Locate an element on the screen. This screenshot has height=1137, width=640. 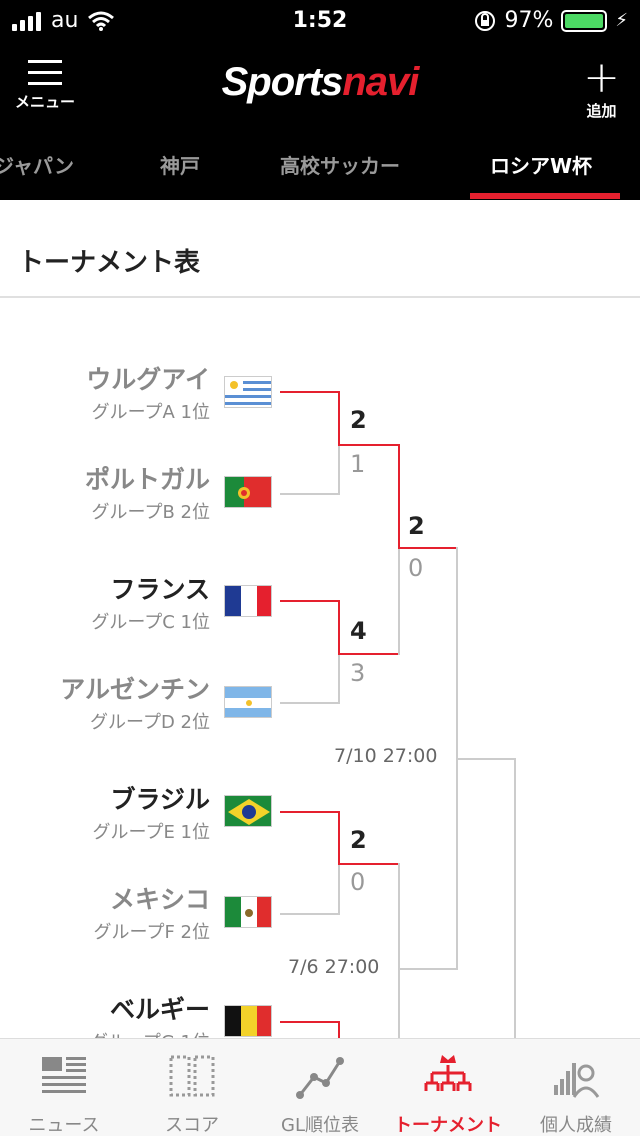
team-entry: アルゼンチン グループD 2位 is located at coordinates (135, 702).